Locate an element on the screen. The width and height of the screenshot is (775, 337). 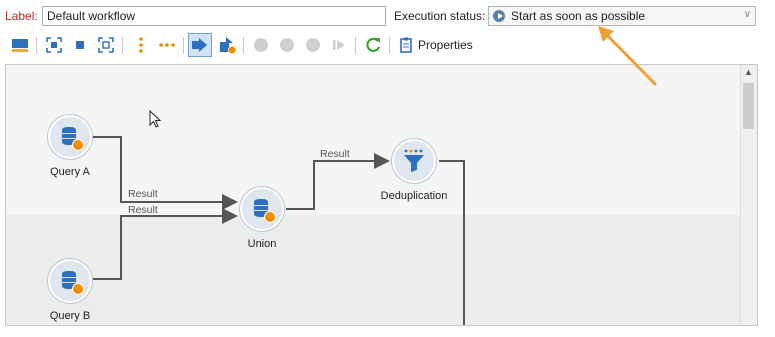
query-a-node is located at coordinates (70, 137).